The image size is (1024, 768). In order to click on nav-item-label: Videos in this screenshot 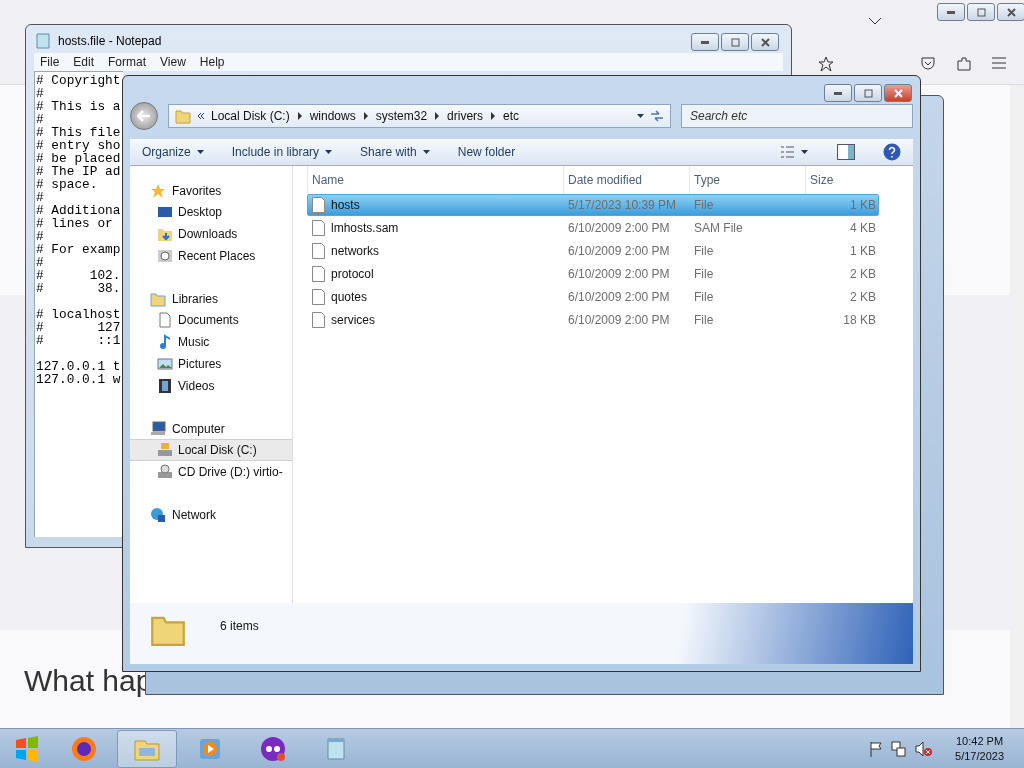, I will do `click(196, 386)`.